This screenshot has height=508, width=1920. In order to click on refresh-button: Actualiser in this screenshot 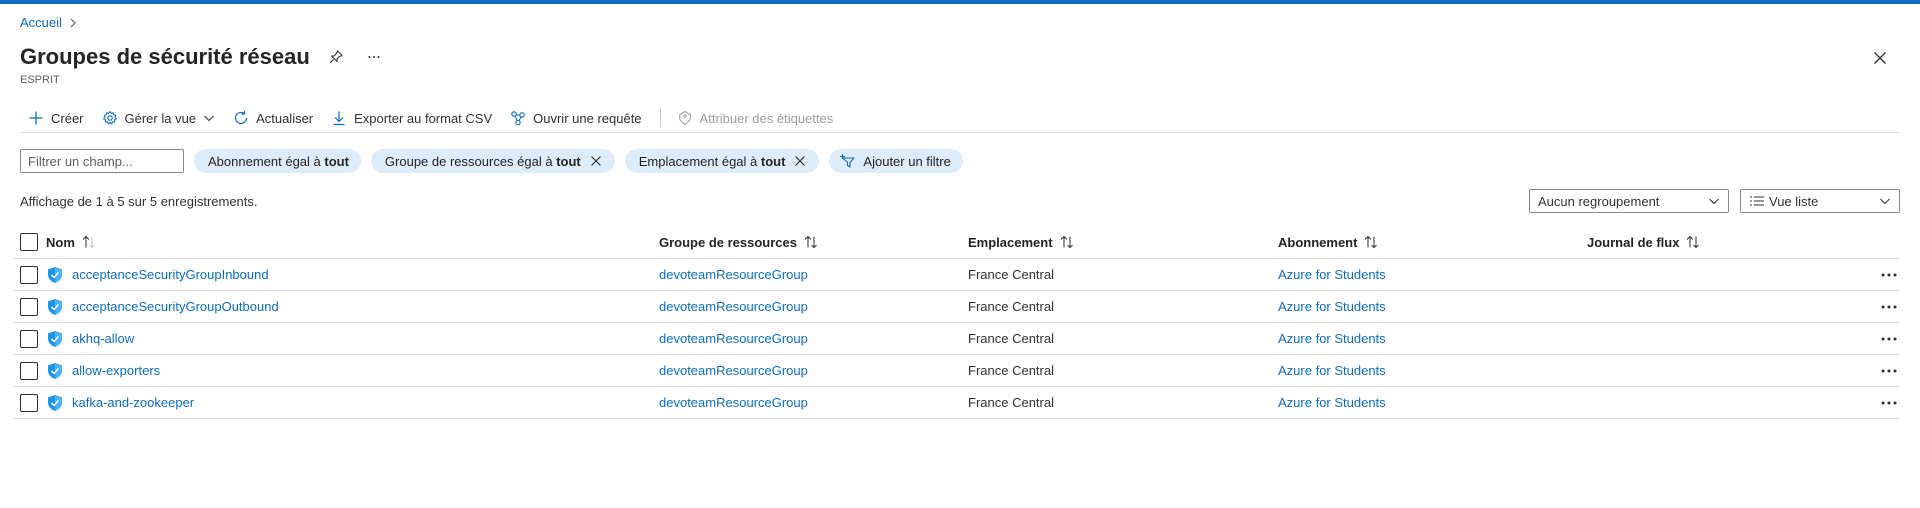, I will do `click(274, 118)`.